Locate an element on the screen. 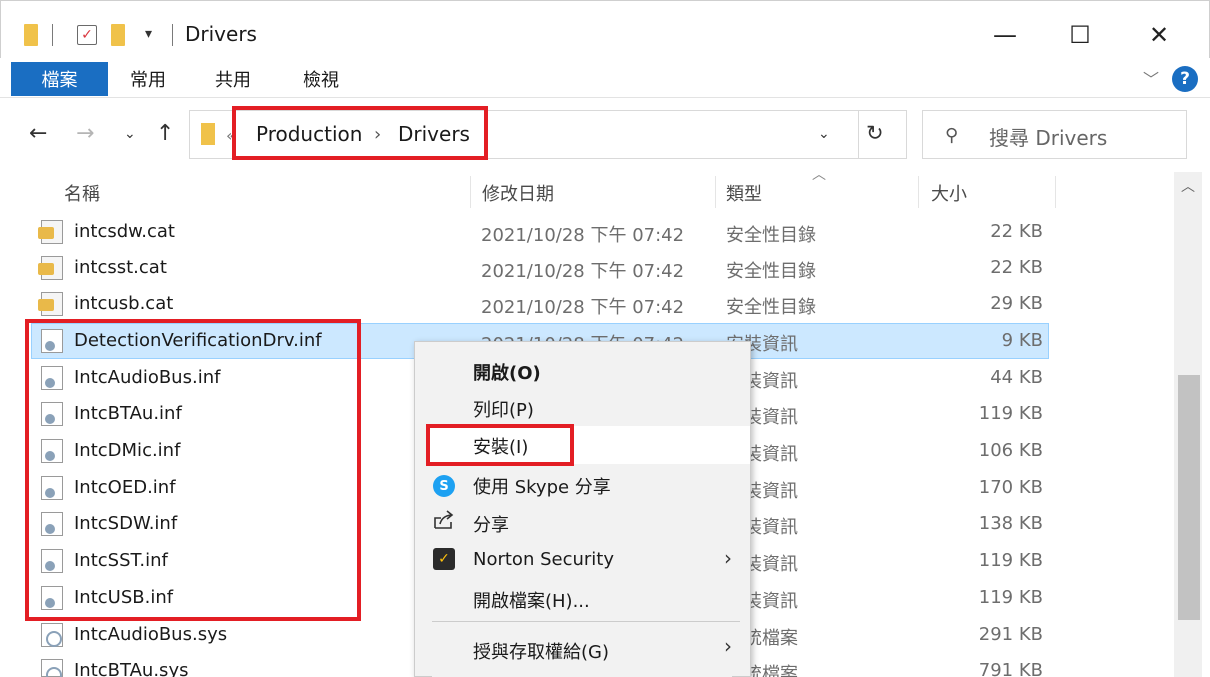 Image resolution: width=1210 pixels, height=677 pixels. file-name: IntcAudioBus.sys is located at coordinates (150, 634).